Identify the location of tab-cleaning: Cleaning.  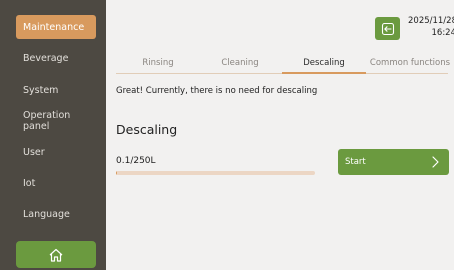
(240, 63).